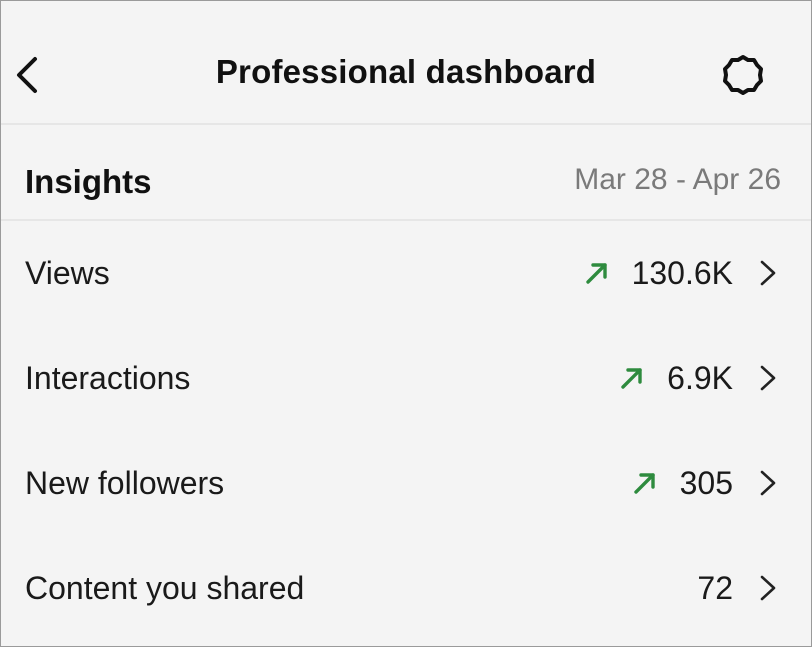  Describe the element at coordinates (88, 181) in the screenshot. I see `insights-title: Insights` at that location.